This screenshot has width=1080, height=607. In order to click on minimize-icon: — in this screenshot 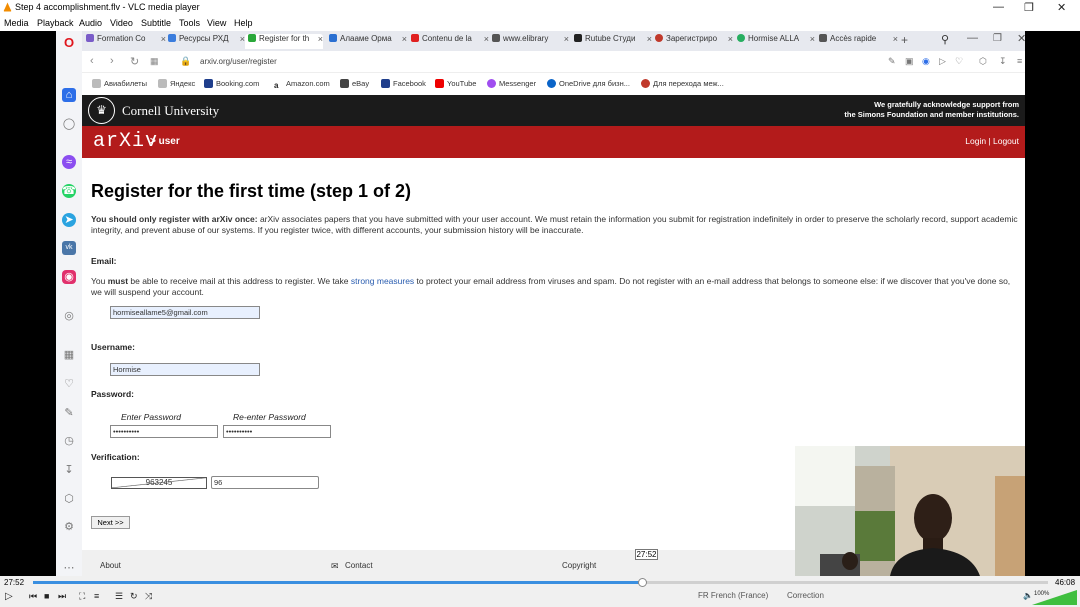, I will do `click(998, 7)`.